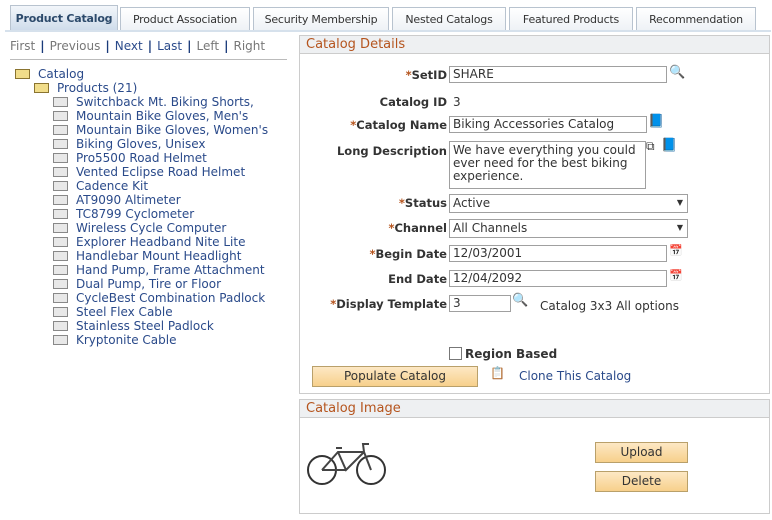 The height and width of the screenshot is (520, 772). I want to click on end-date-input: 12/04/2092, so click(558, 278).